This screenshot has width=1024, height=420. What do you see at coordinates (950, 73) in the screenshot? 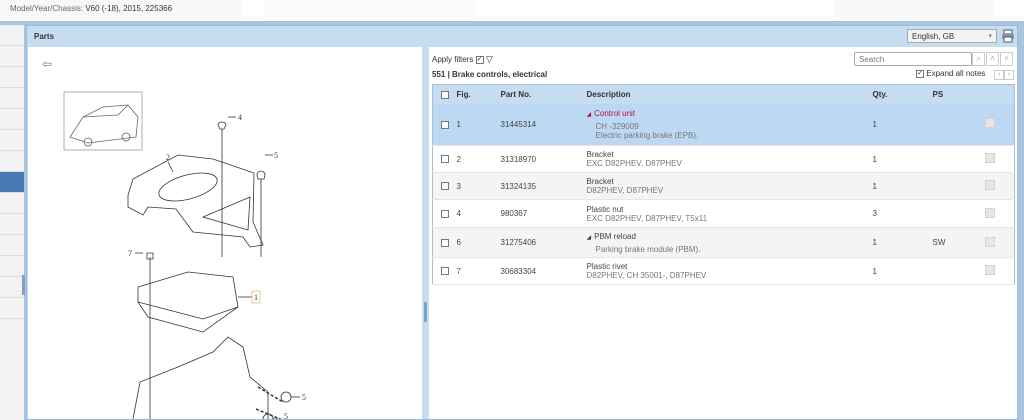
I see `expand-all-notes: ✓ Expand all notes` at bounding box center [950, 73].